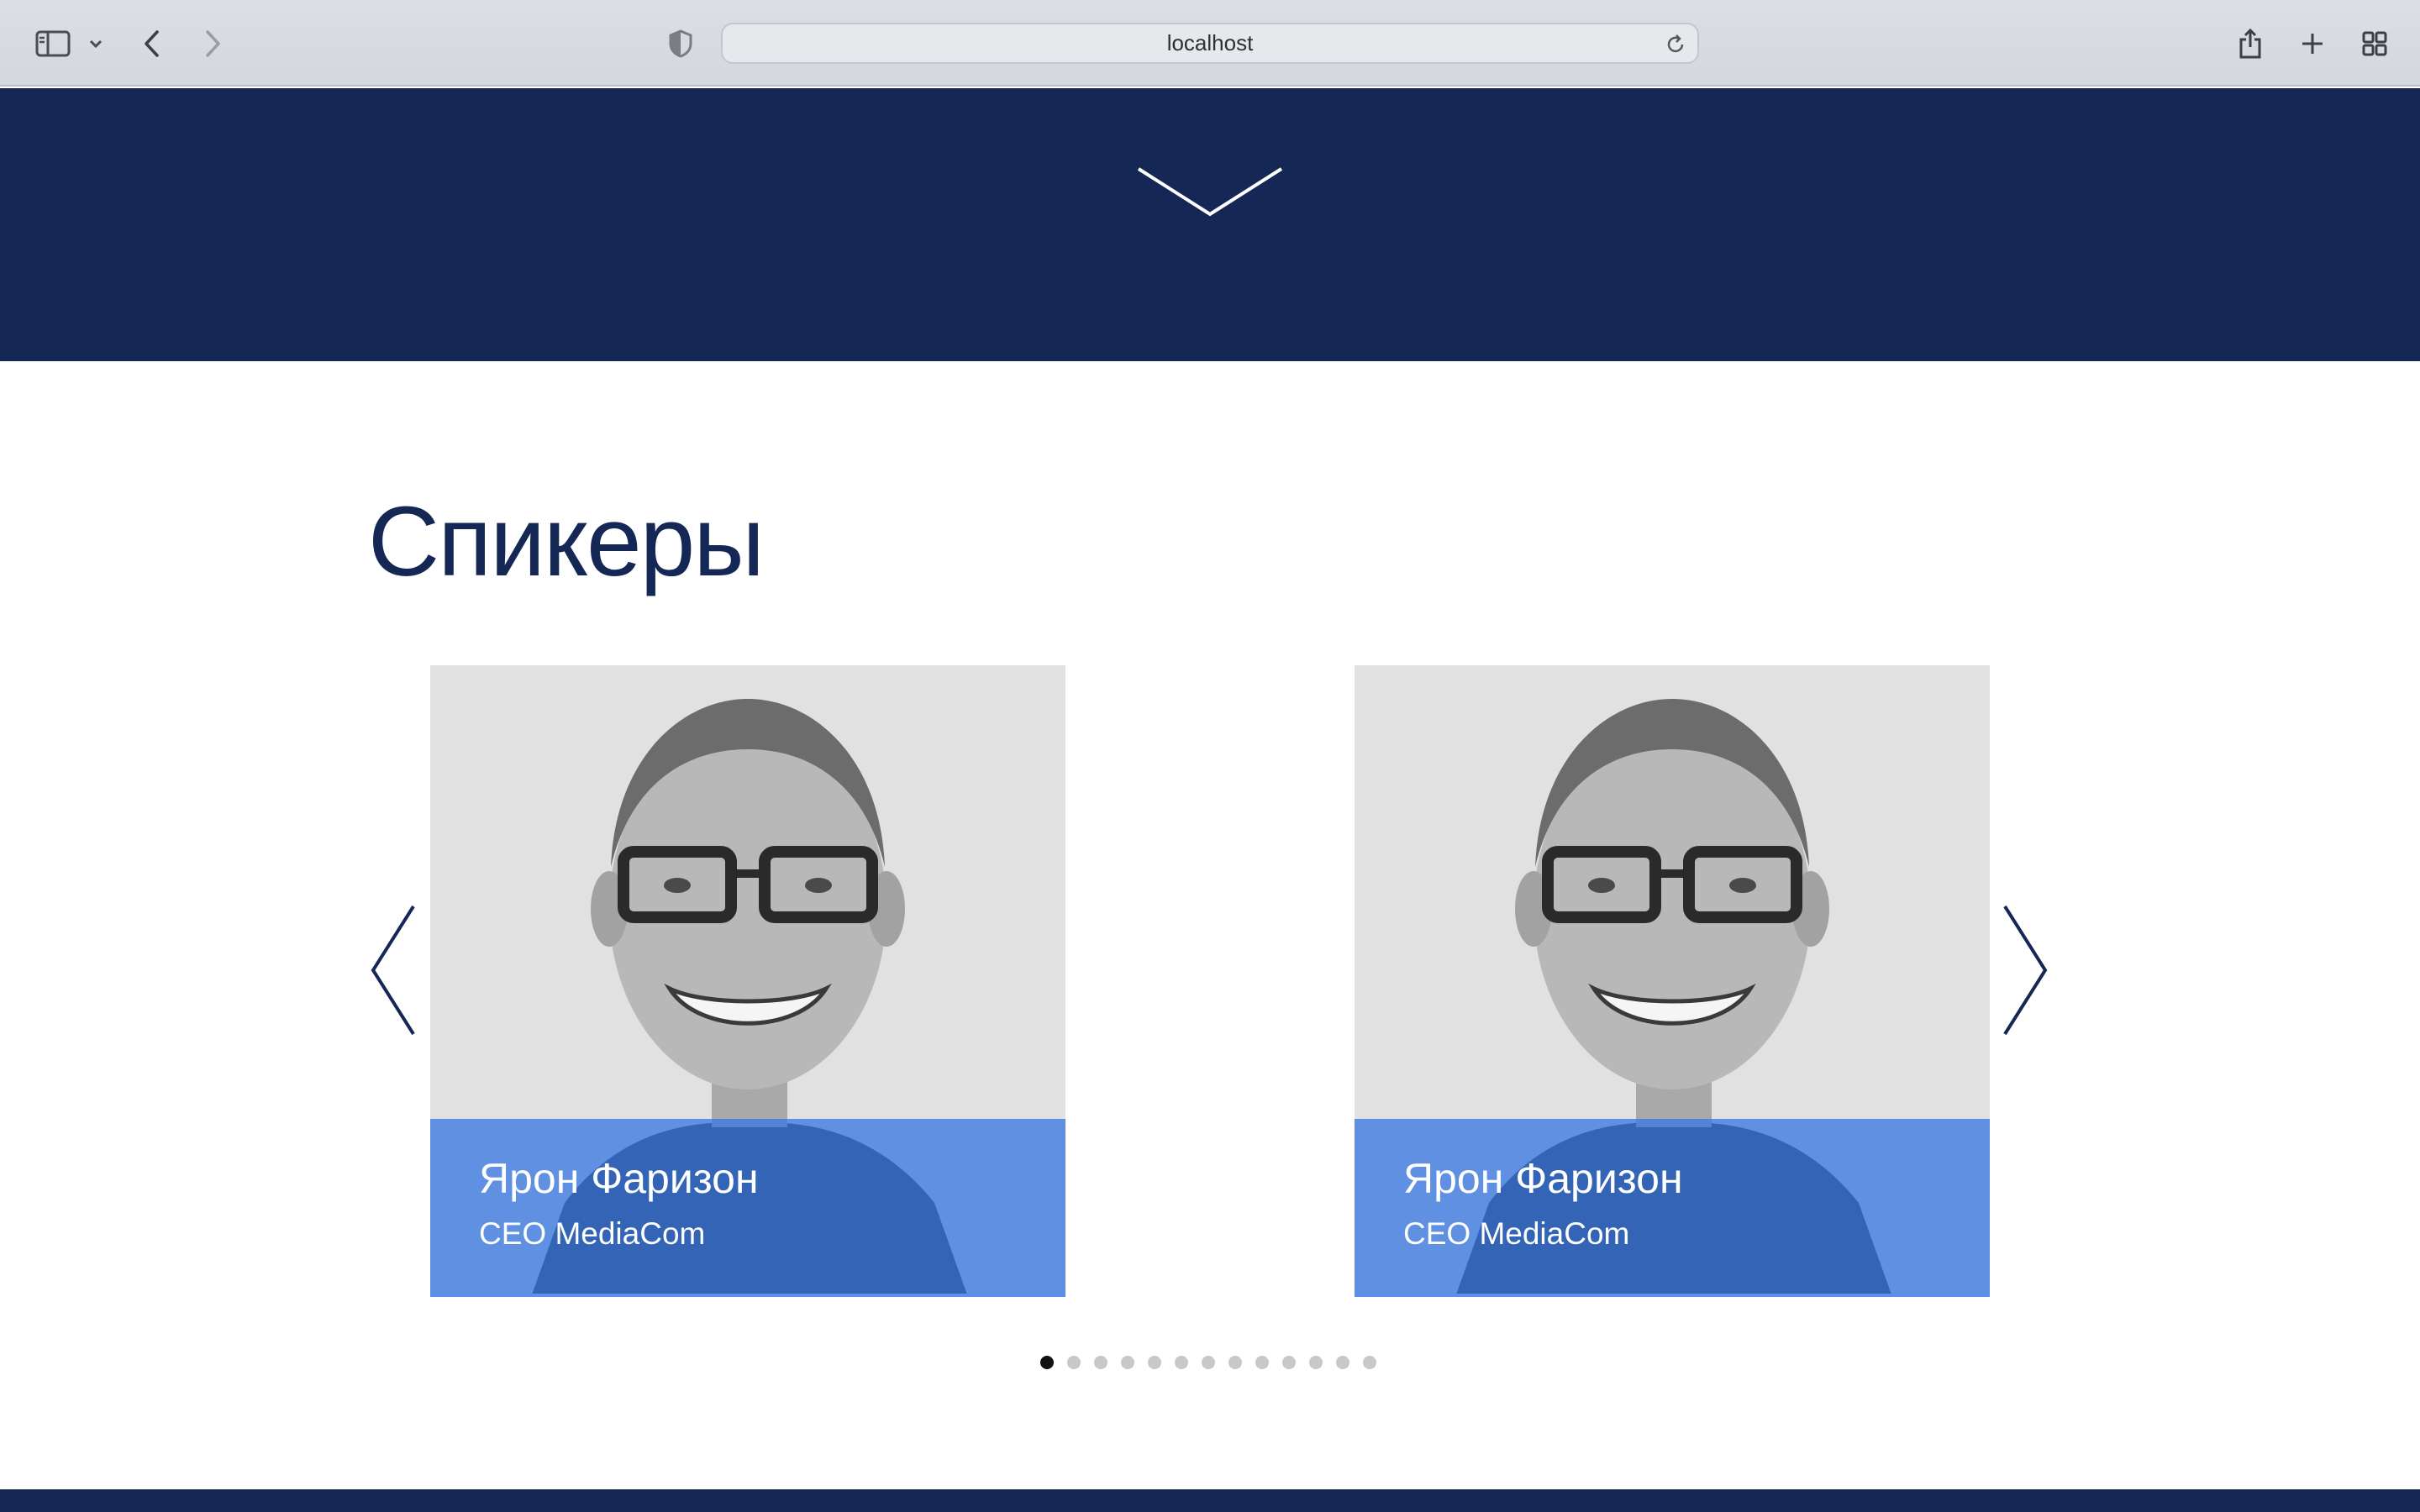 Image resolution: width=2420 pixels, height=1512 pixels. I want to click on shield-icon, so click(680, 43).